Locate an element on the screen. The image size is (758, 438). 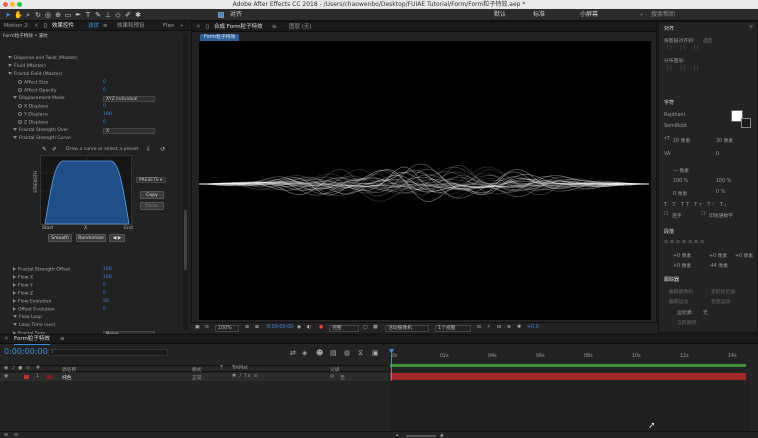
font-style-dropdown: SemiBold is located at coordinates (675, 126).